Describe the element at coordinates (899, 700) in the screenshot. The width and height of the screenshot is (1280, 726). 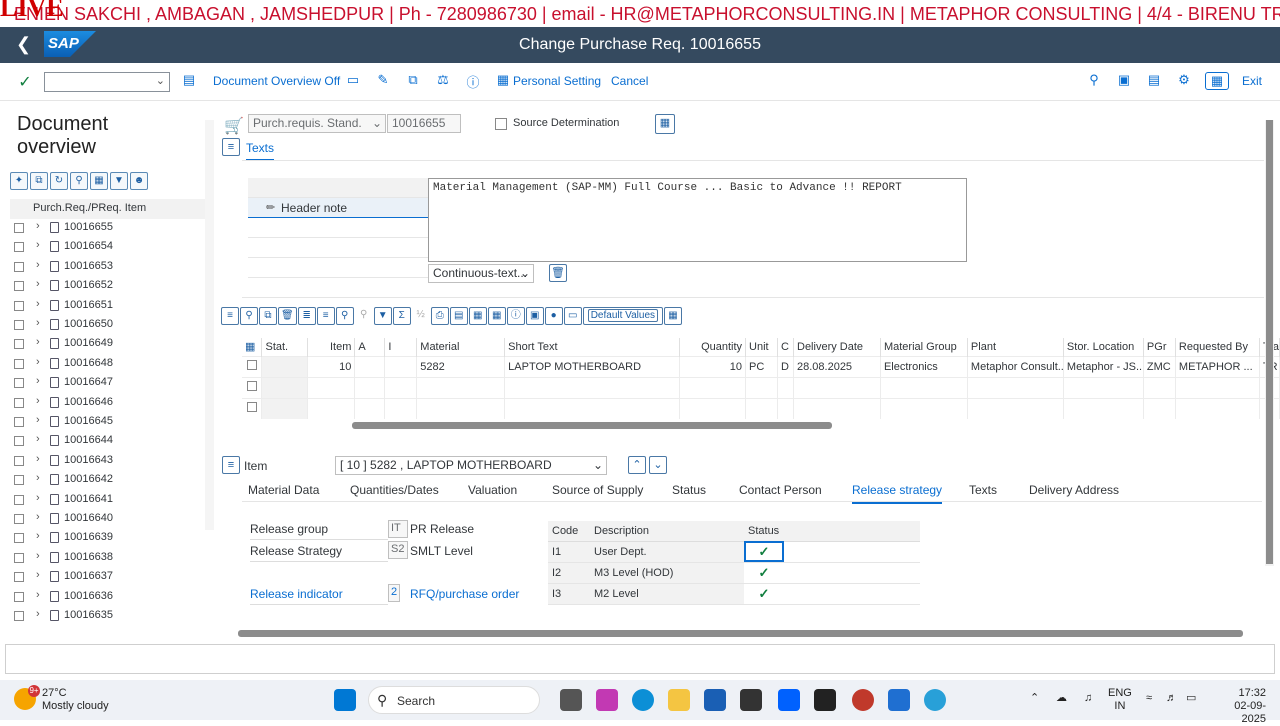
I see `sap-gui-icon` at that location.